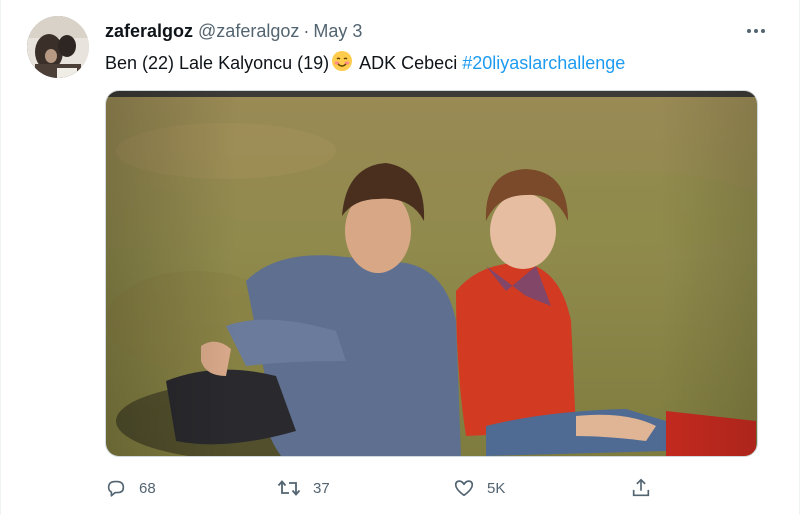 Image resolution: width=800 pixels, height=515 pixels. Describe the element at coordinates (149, 31) in the screenshot. I see `display-name: zaferalgoz` at that location.